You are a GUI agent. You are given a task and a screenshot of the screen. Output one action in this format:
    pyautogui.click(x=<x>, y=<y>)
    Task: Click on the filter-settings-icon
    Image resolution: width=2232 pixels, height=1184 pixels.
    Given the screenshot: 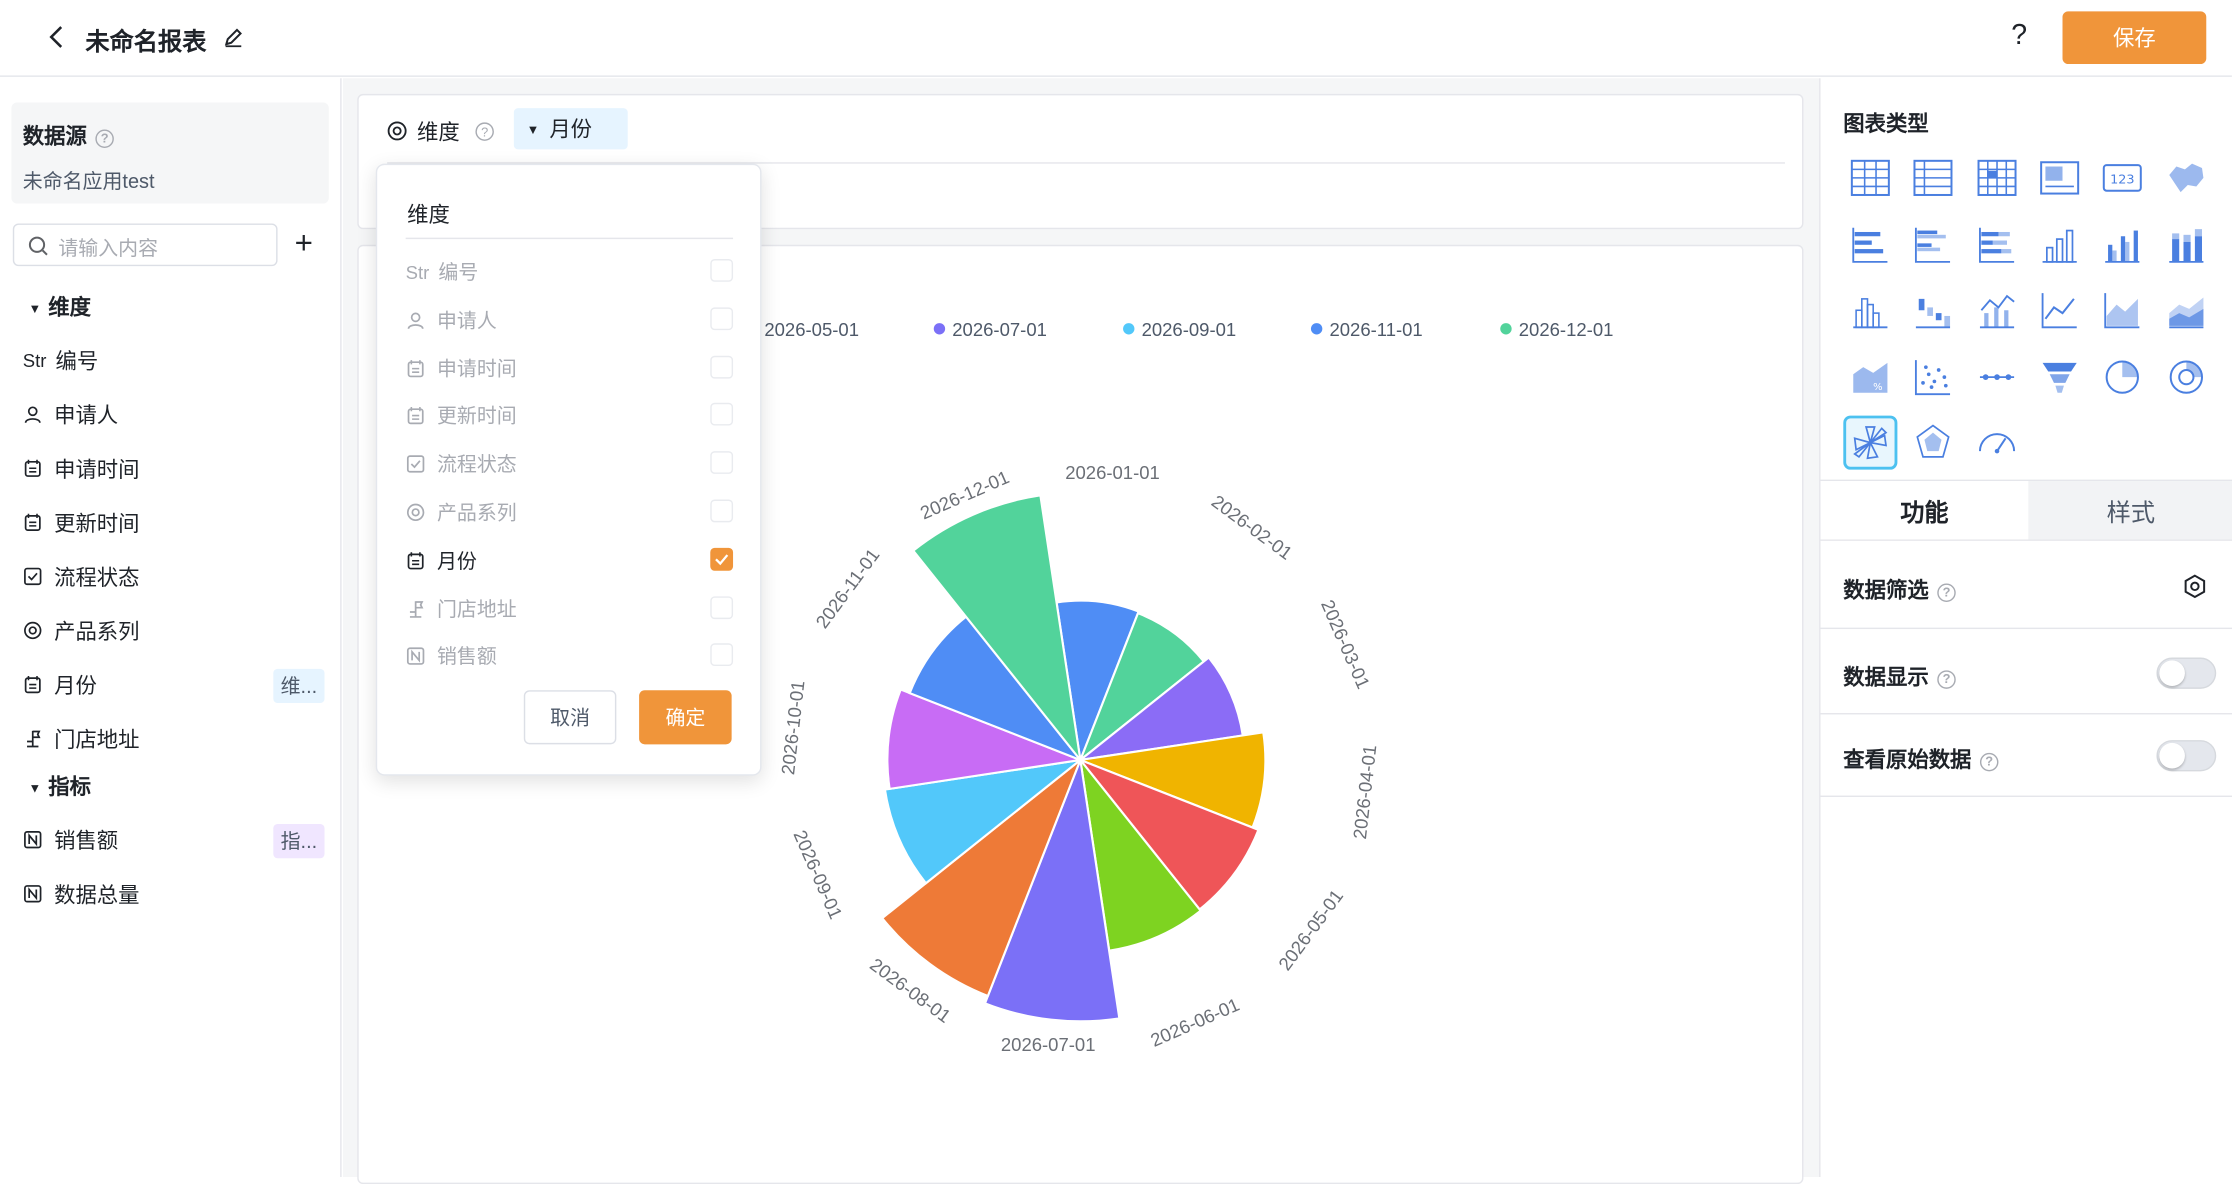 What is the action you would take?
    pyautogui.click(x=2195, y=587)
    